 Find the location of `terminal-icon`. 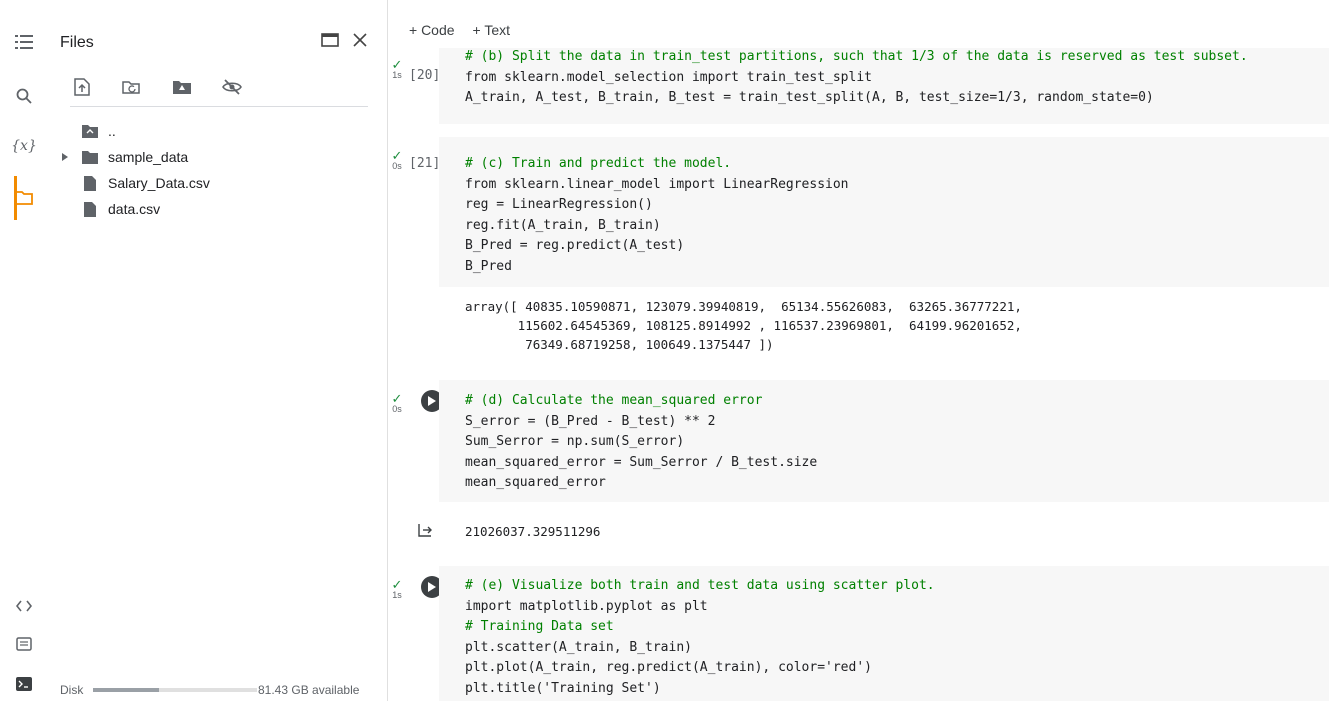

terminal-icon is located at coordinates (24, 684).